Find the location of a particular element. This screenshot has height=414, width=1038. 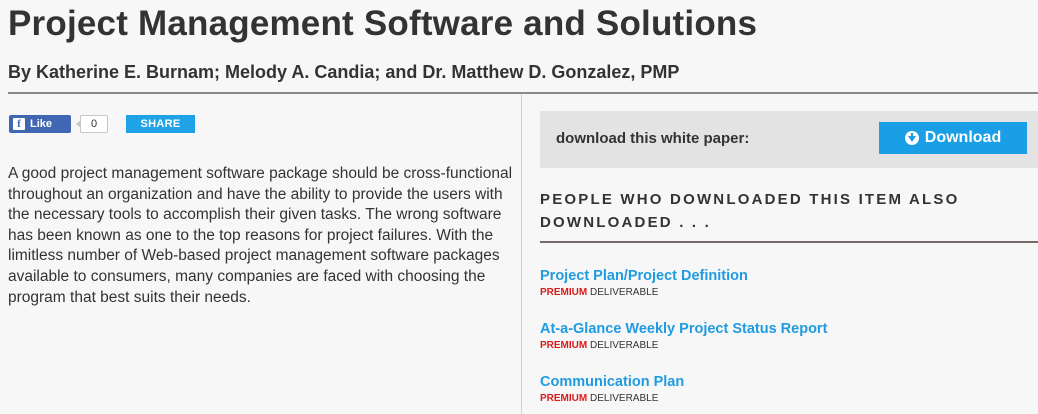

list-item: Communication Plan PREMIUM DELIVERABLE is located at coordinates (612, 389).